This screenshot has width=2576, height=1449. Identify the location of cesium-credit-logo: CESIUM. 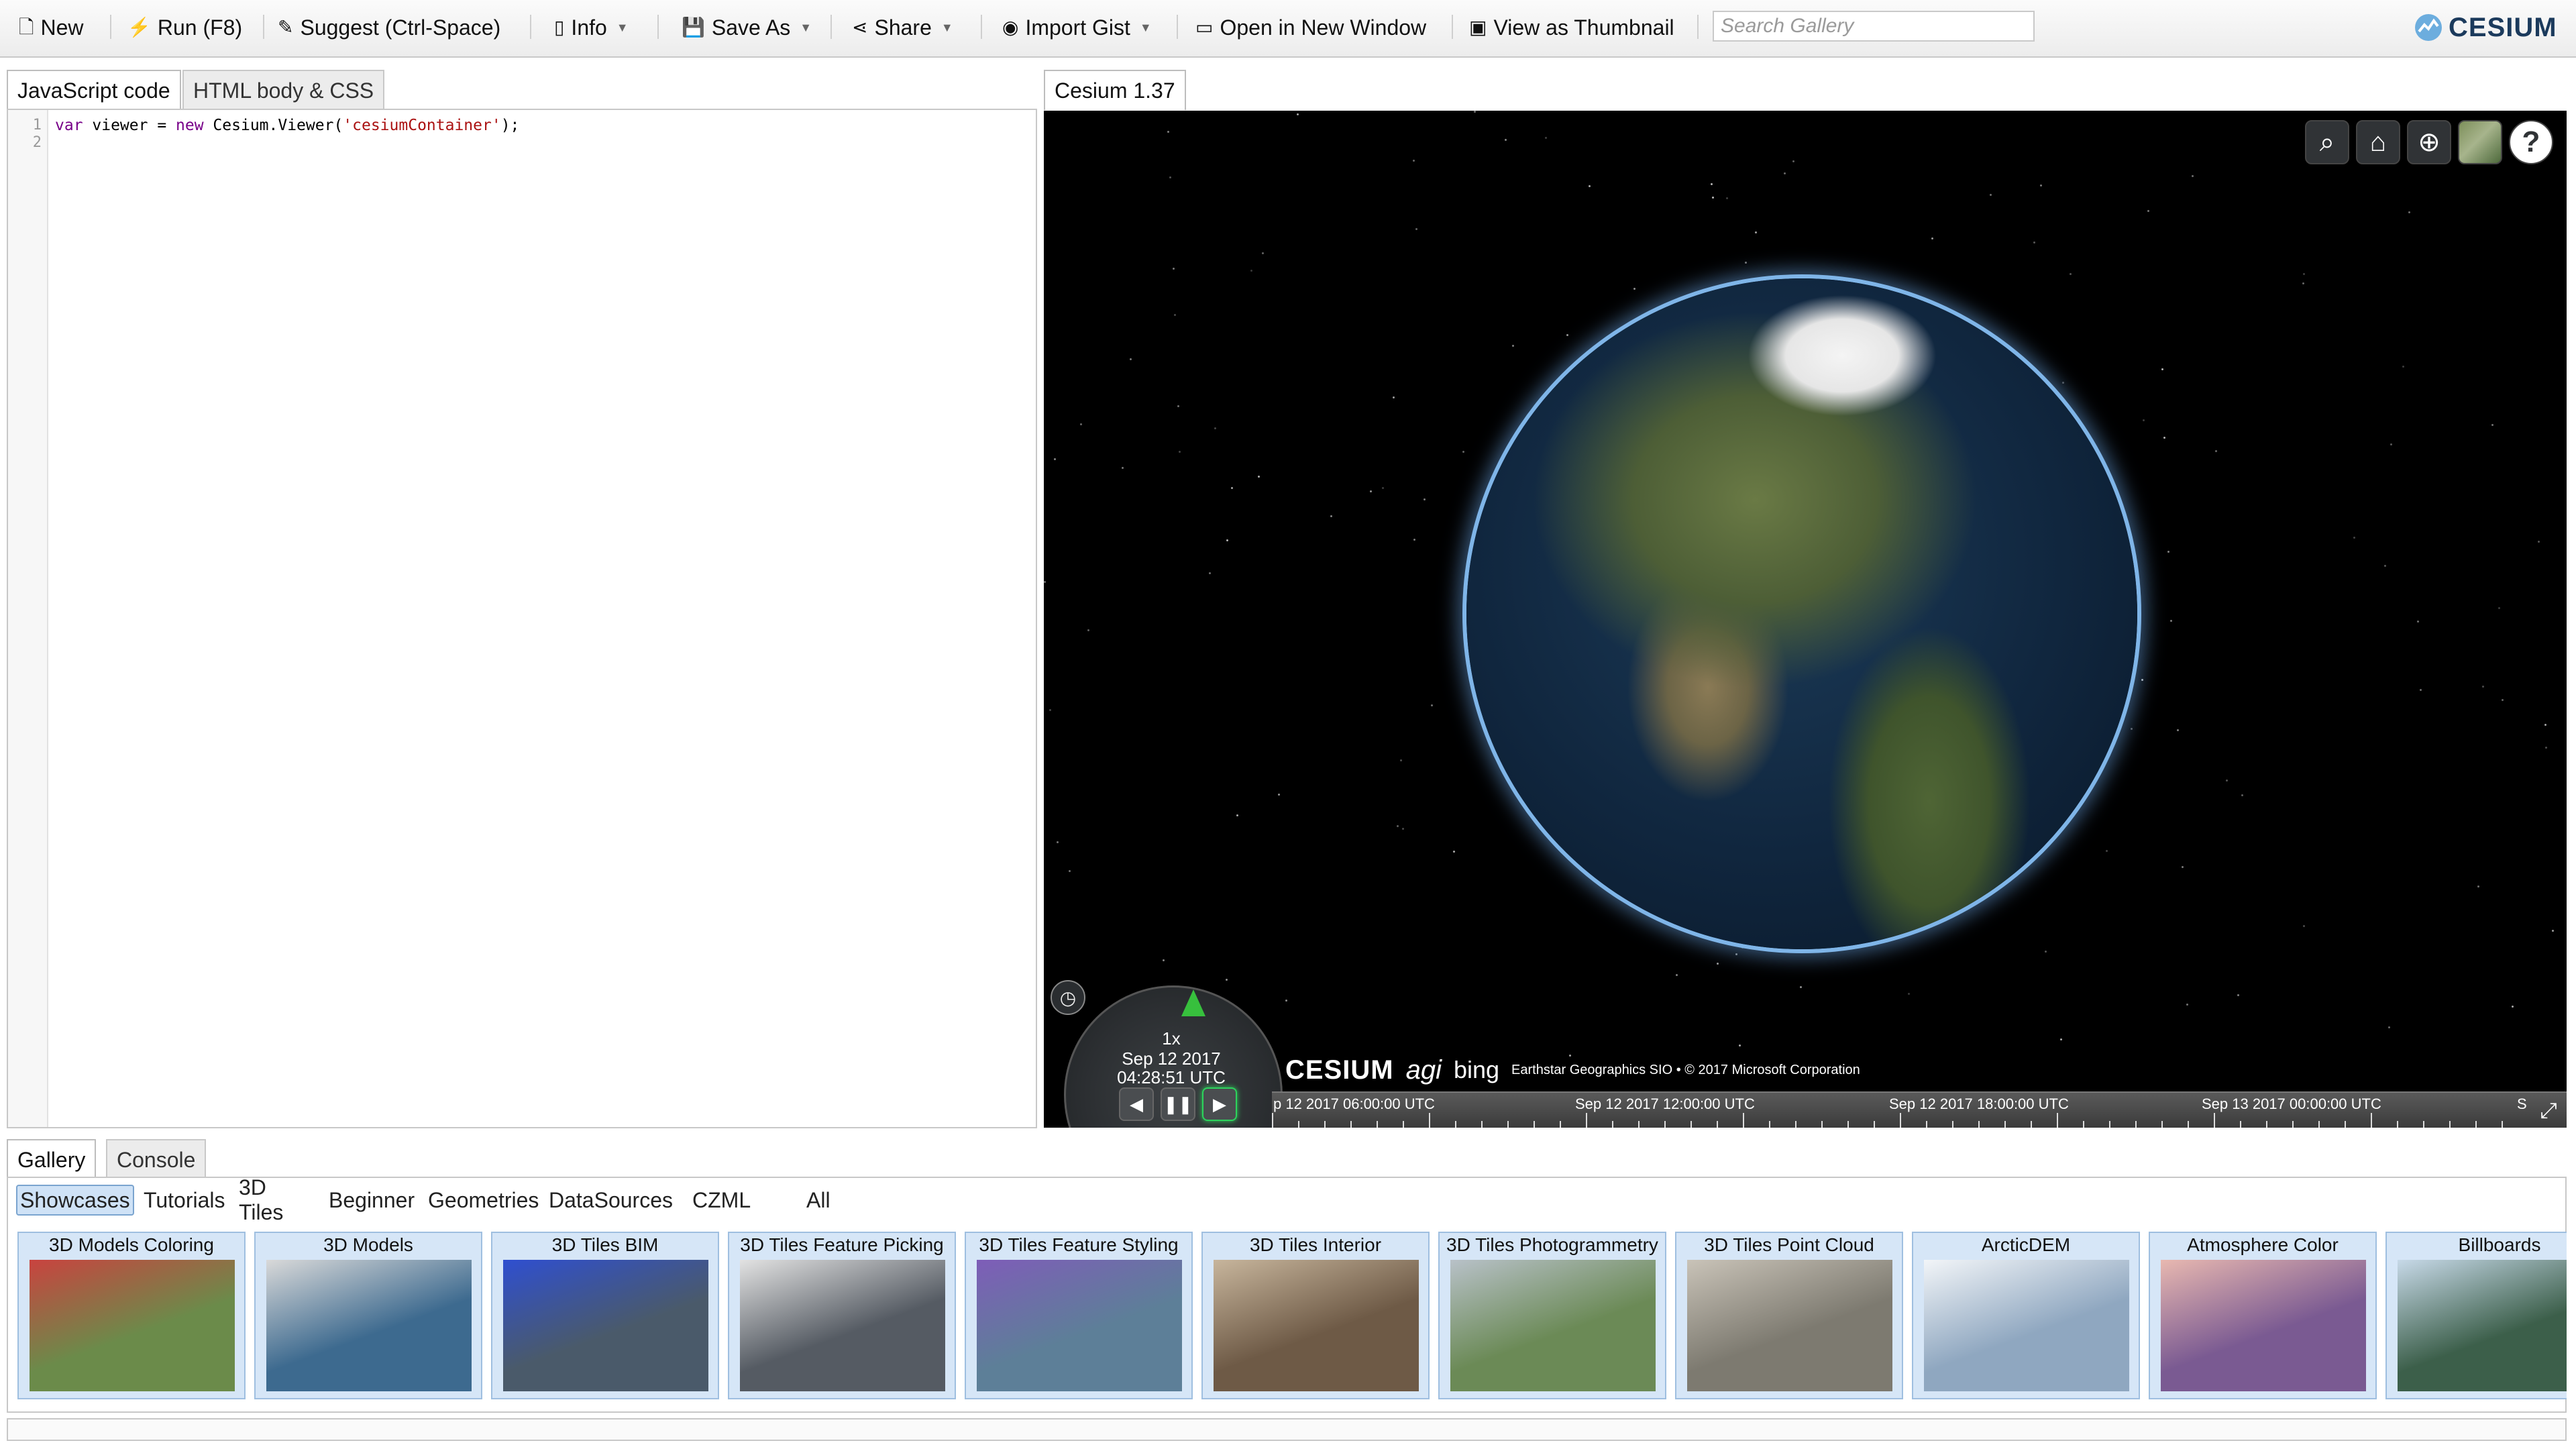
(1339, 1070).